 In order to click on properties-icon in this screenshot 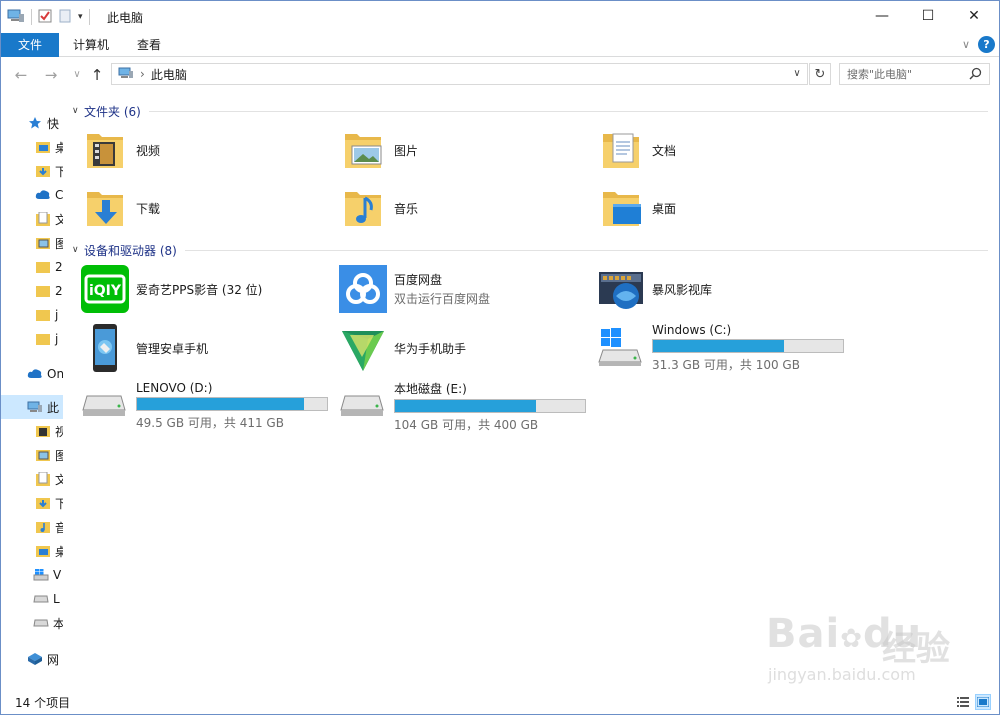, I will do `click(45, 17)`.